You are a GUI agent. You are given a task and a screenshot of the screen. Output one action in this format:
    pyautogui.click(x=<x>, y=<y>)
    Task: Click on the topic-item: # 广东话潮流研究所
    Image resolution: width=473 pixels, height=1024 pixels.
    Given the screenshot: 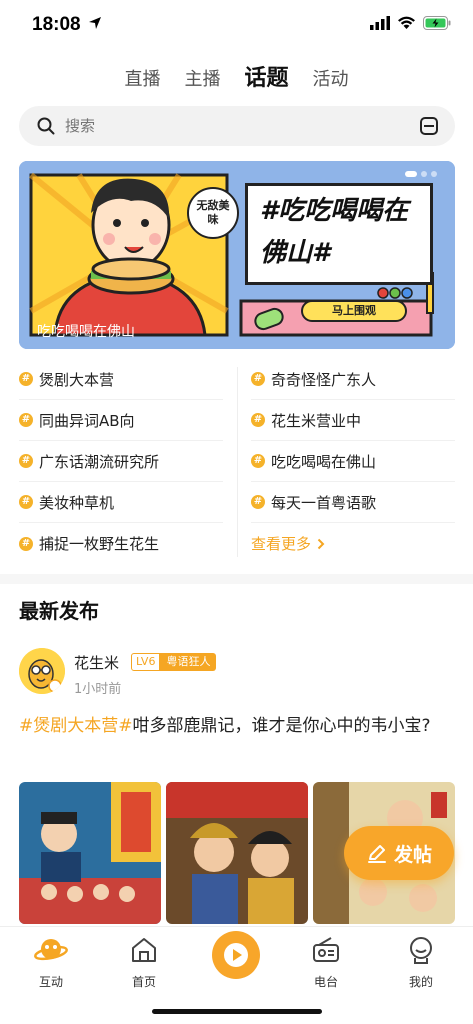 What is the action you would take?
    pyautogui.click(x=121, y=461)
    